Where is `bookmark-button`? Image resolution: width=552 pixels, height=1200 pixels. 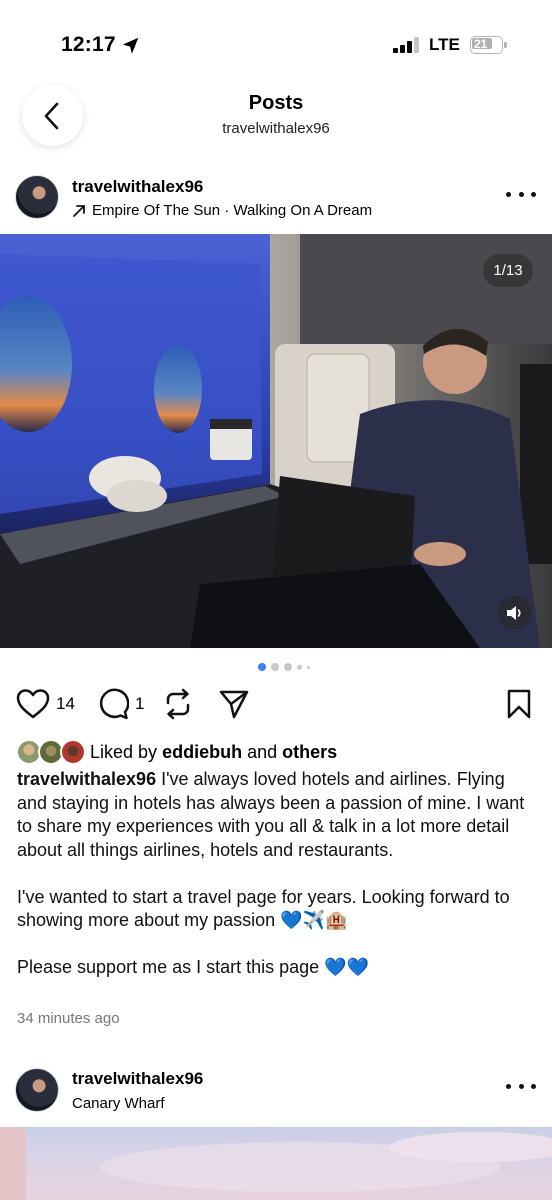 bookmark-button is located at coordinates (519, 704).